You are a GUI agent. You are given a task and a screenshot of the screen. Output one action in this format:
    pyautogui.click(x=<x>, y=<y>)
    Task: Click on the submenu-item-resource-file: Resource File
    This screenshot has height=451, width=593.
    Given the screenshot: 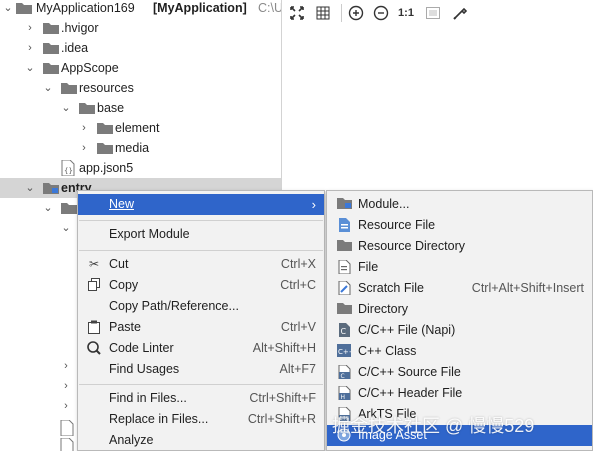 What is the action you would take?
    pyautogui.click(x=459, y=225)
    